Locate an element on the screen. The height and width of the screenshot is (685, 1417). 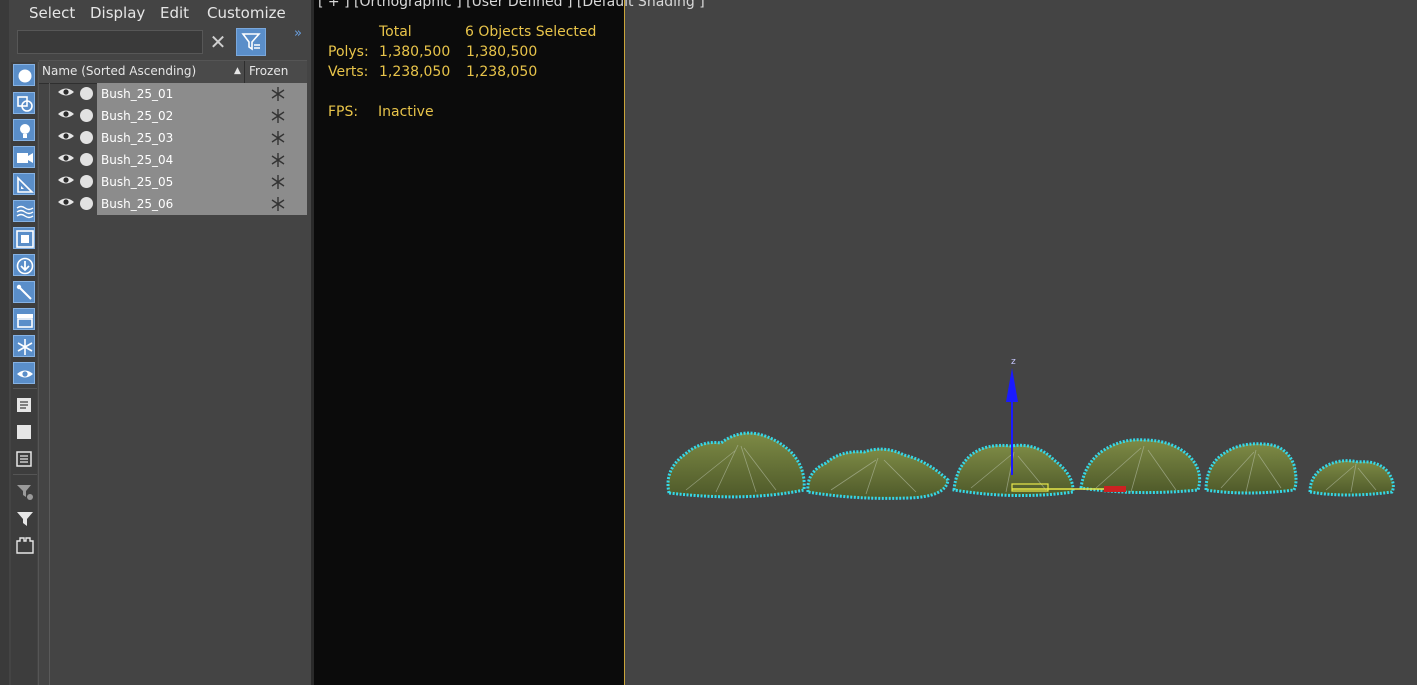
filter-button is located at coordinates (24, 518).